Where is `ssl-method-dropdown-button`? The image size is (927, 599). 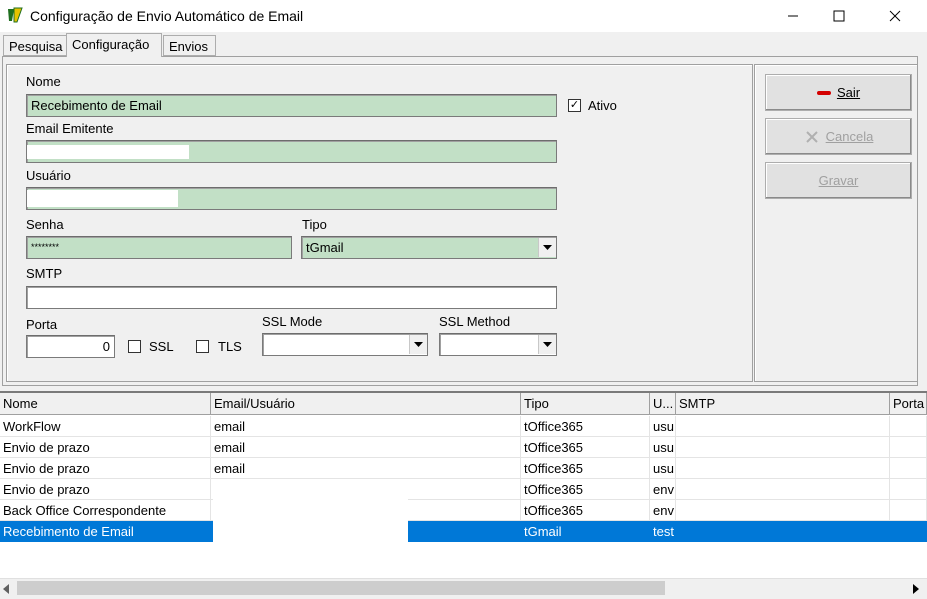 ssl-method-dropdown-button is located at coordinates (547, 344).